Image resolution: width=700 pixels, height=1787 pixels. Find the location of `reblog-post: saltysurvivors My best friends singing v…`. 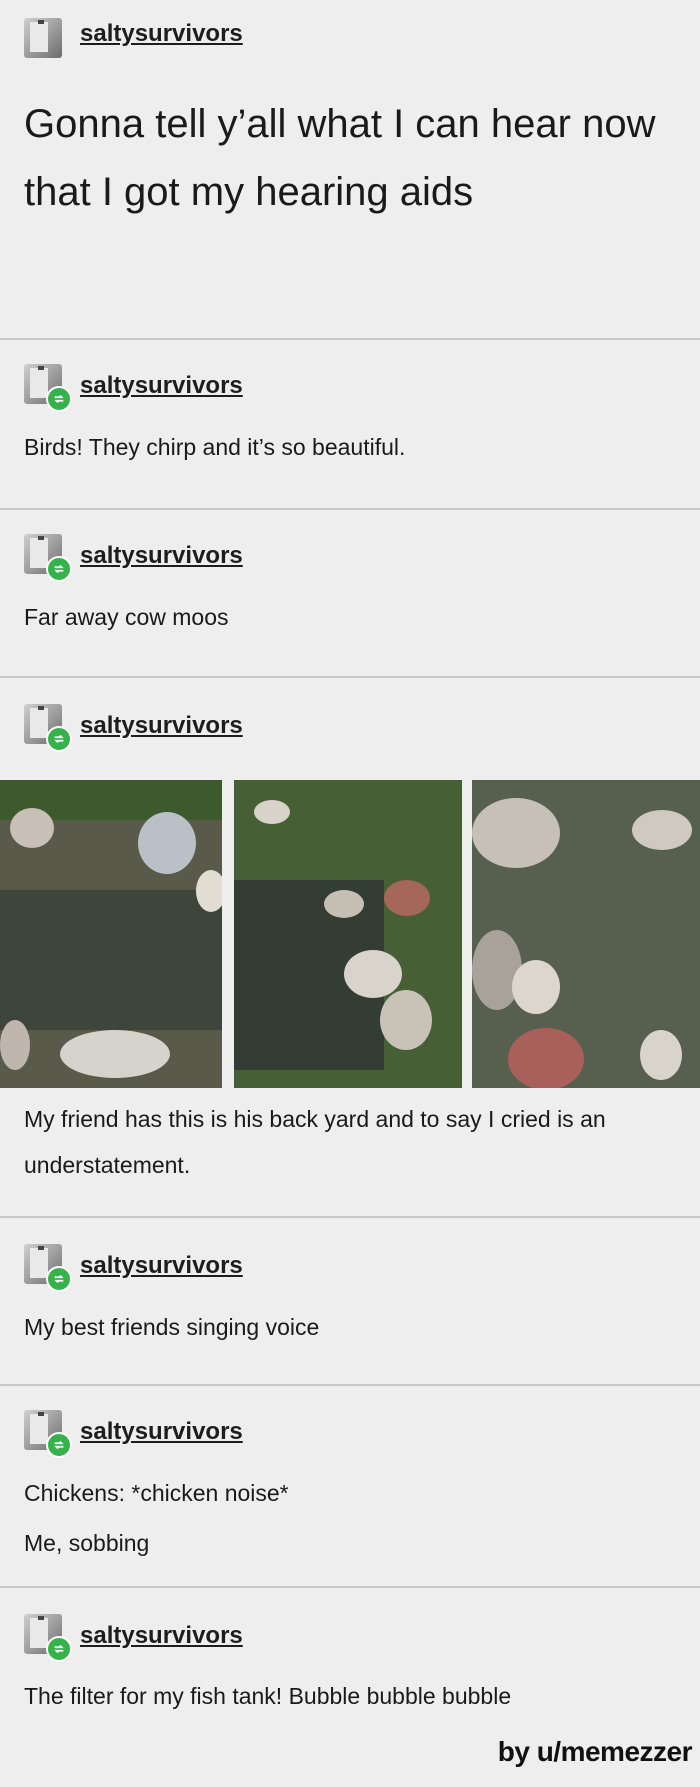

reblog-post: saltysurvivors My best friends singing v… is located at coordinates (350, 1301).